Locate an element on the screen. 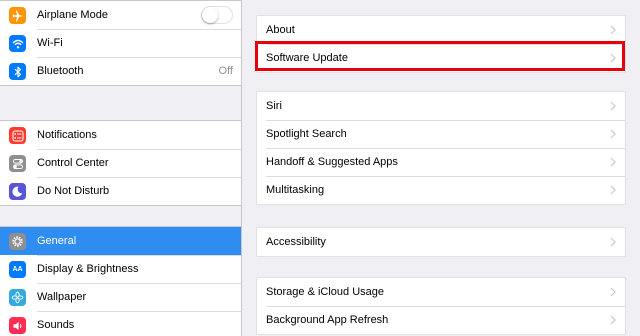  sidebar-item-do-not-disturb: Do Not Disturb is located at coordinates (120, 191).